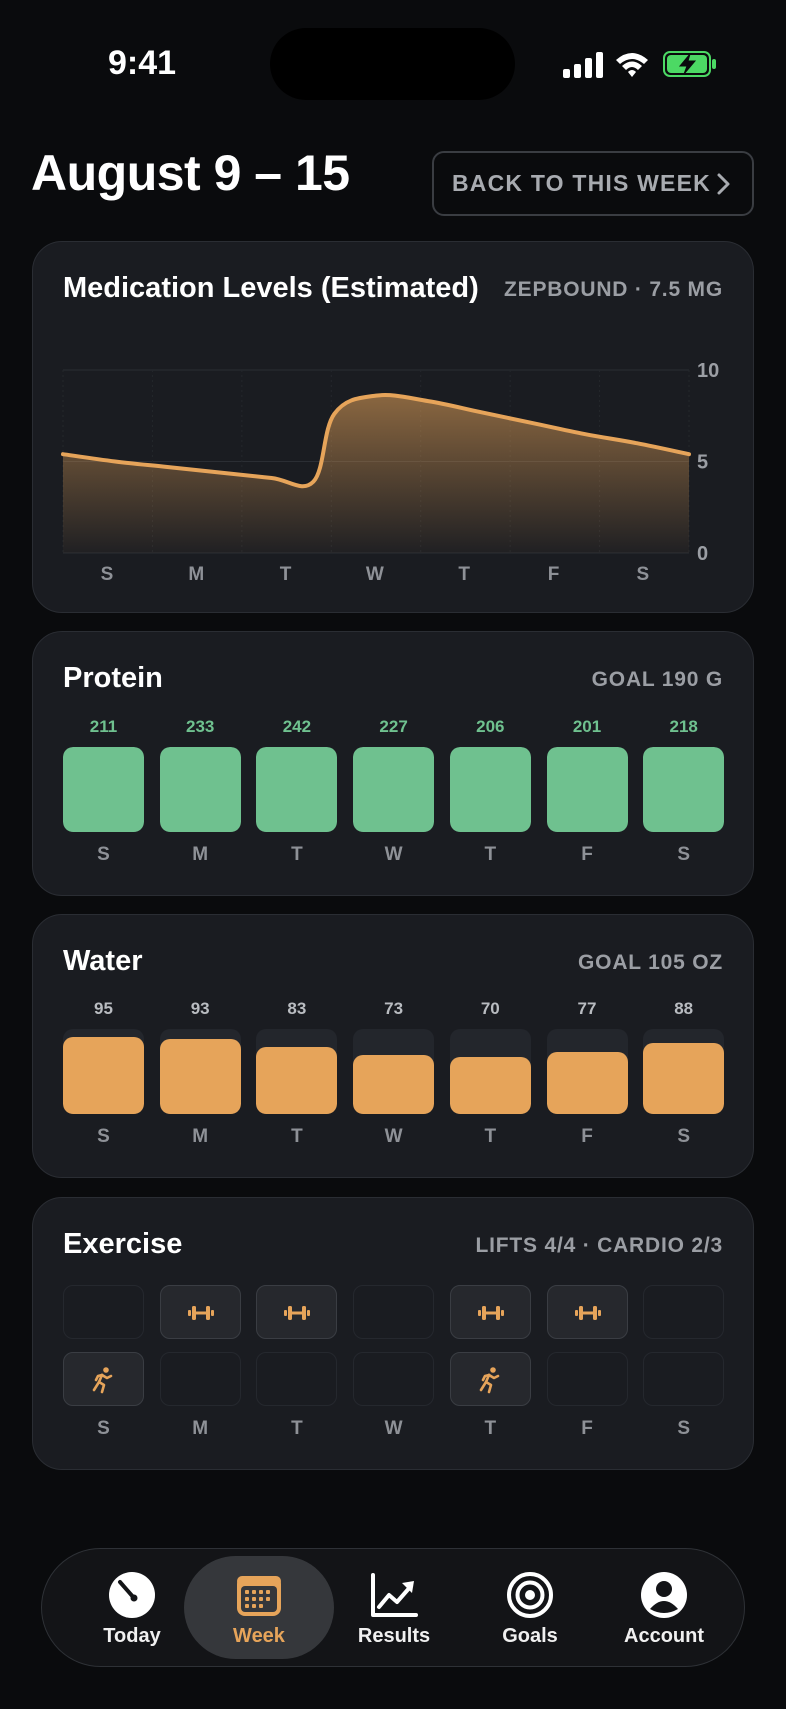 This screenshot has width=786, height=1709. Describe the element at coordinates (490, 726) in the screenshot. I see `protein-value: 206` at that location.